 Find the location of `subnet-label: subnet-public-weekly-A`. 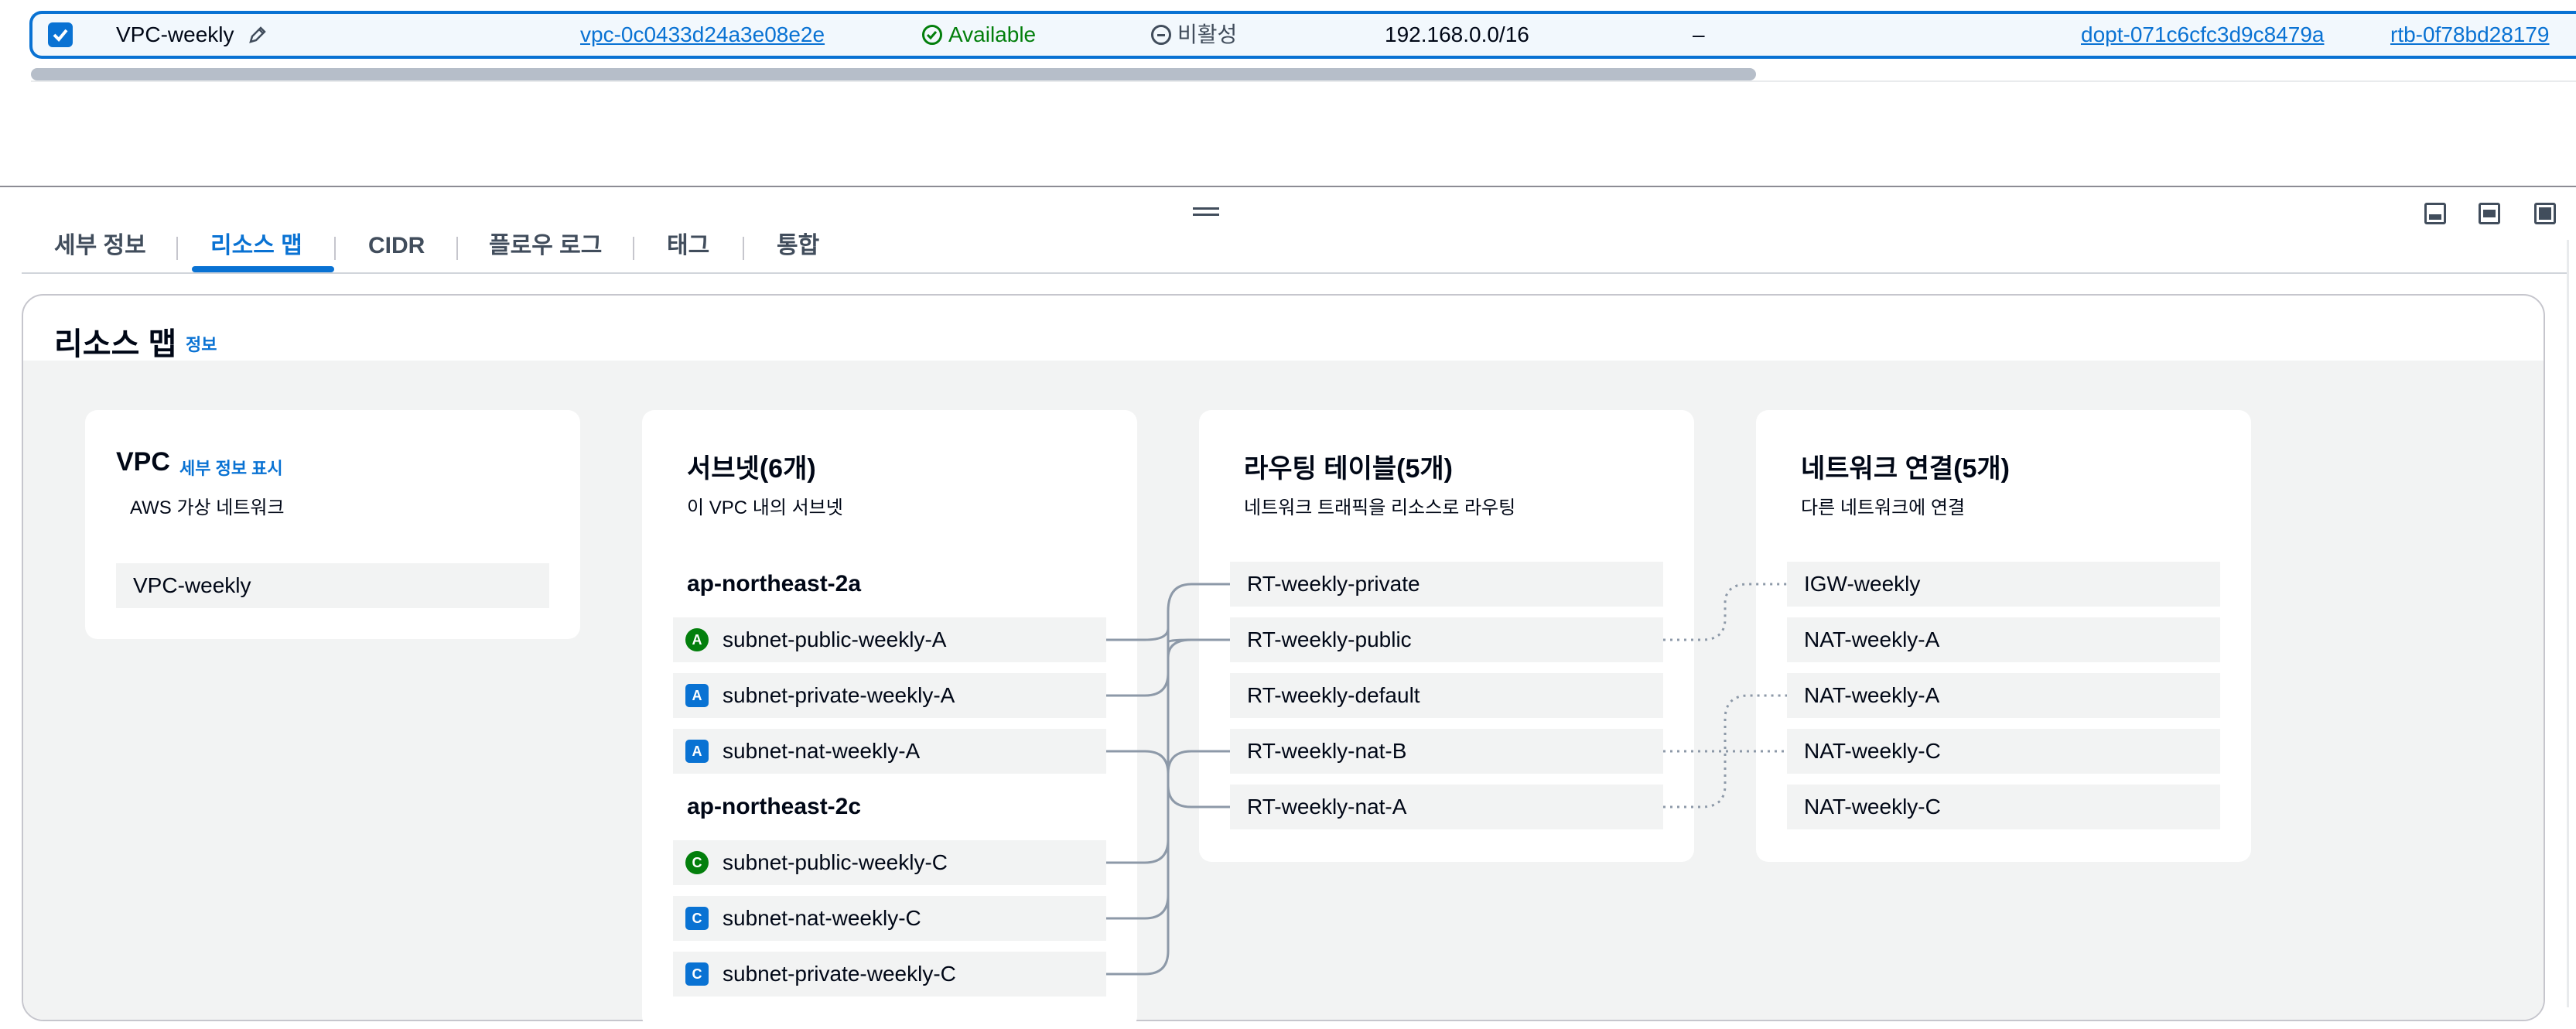

subnet-label: subnet-public-weekly-A is located at coordinates (835, 639).